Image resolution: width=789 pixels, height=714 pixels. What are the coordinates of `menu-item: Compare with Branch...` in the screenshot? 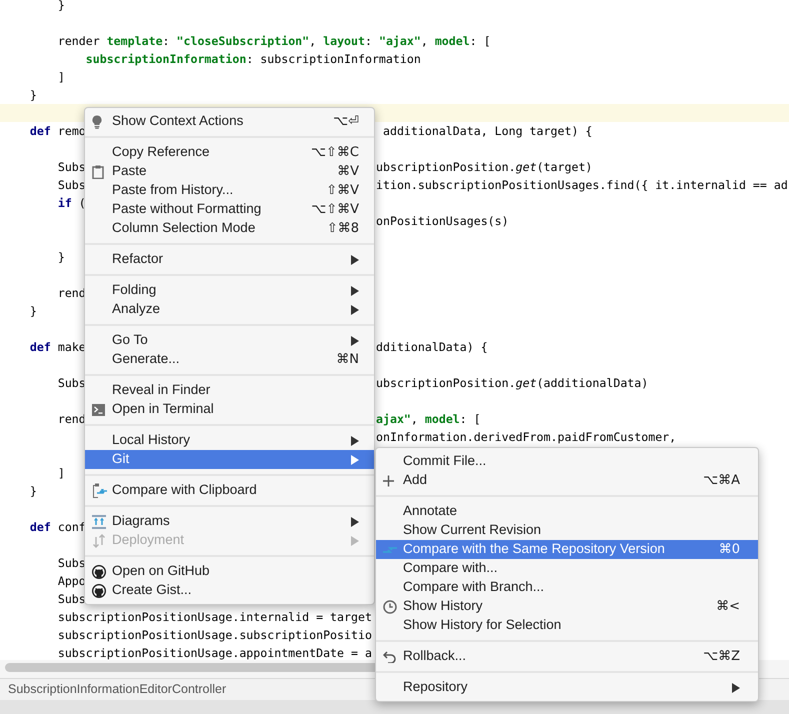 It's located at (567, 587).